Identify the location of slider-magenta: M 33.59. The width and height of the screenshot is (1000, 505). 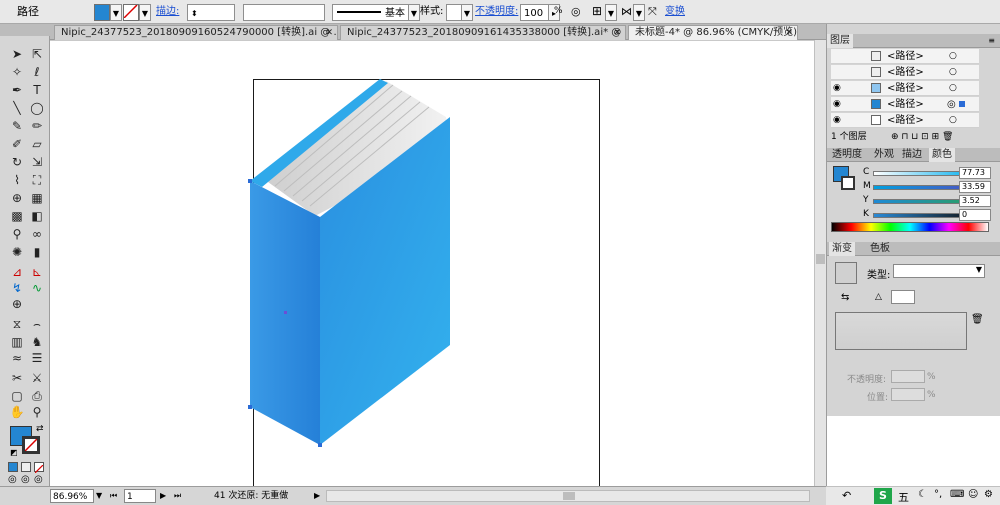
(915, 187).